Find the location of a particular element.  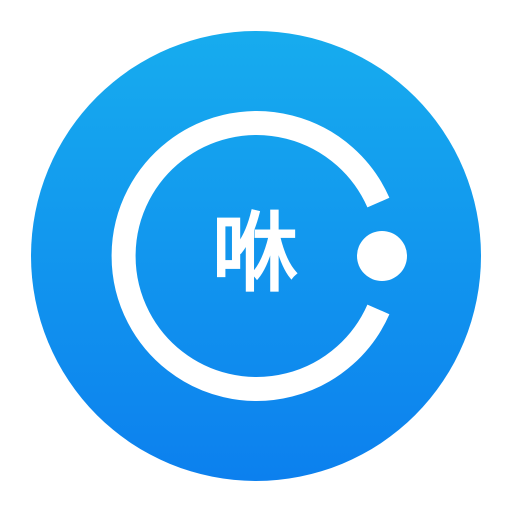

icon-character: 咻 is located at coordinates (255, 254).